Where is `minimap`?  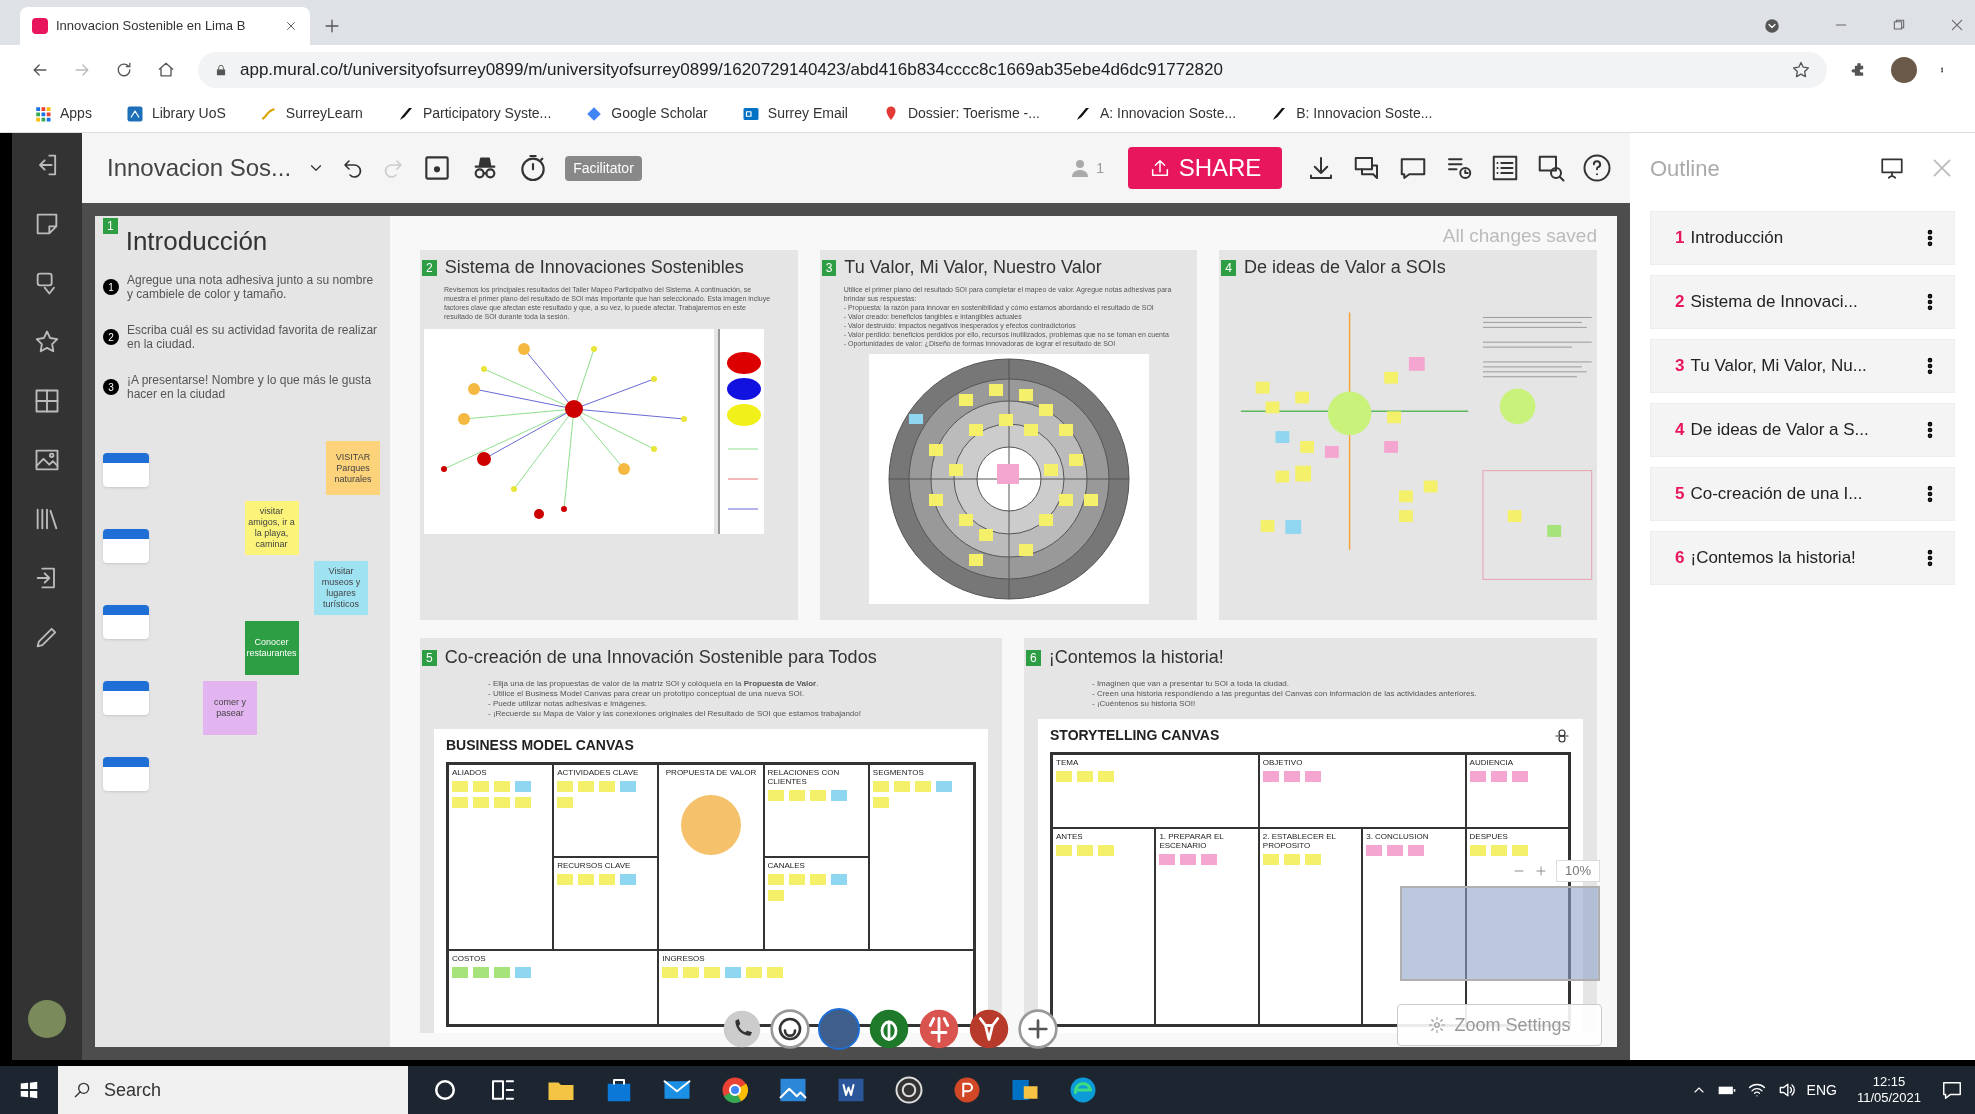 minimap is located at coordinates (1500, 933).